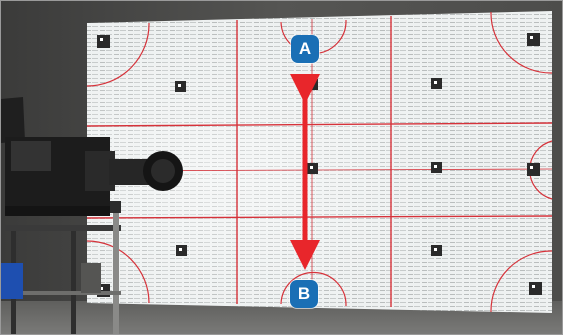  Describe the element at coordinates (305, 49) in the screenshot. I see `marker-a-label: A` at that location.